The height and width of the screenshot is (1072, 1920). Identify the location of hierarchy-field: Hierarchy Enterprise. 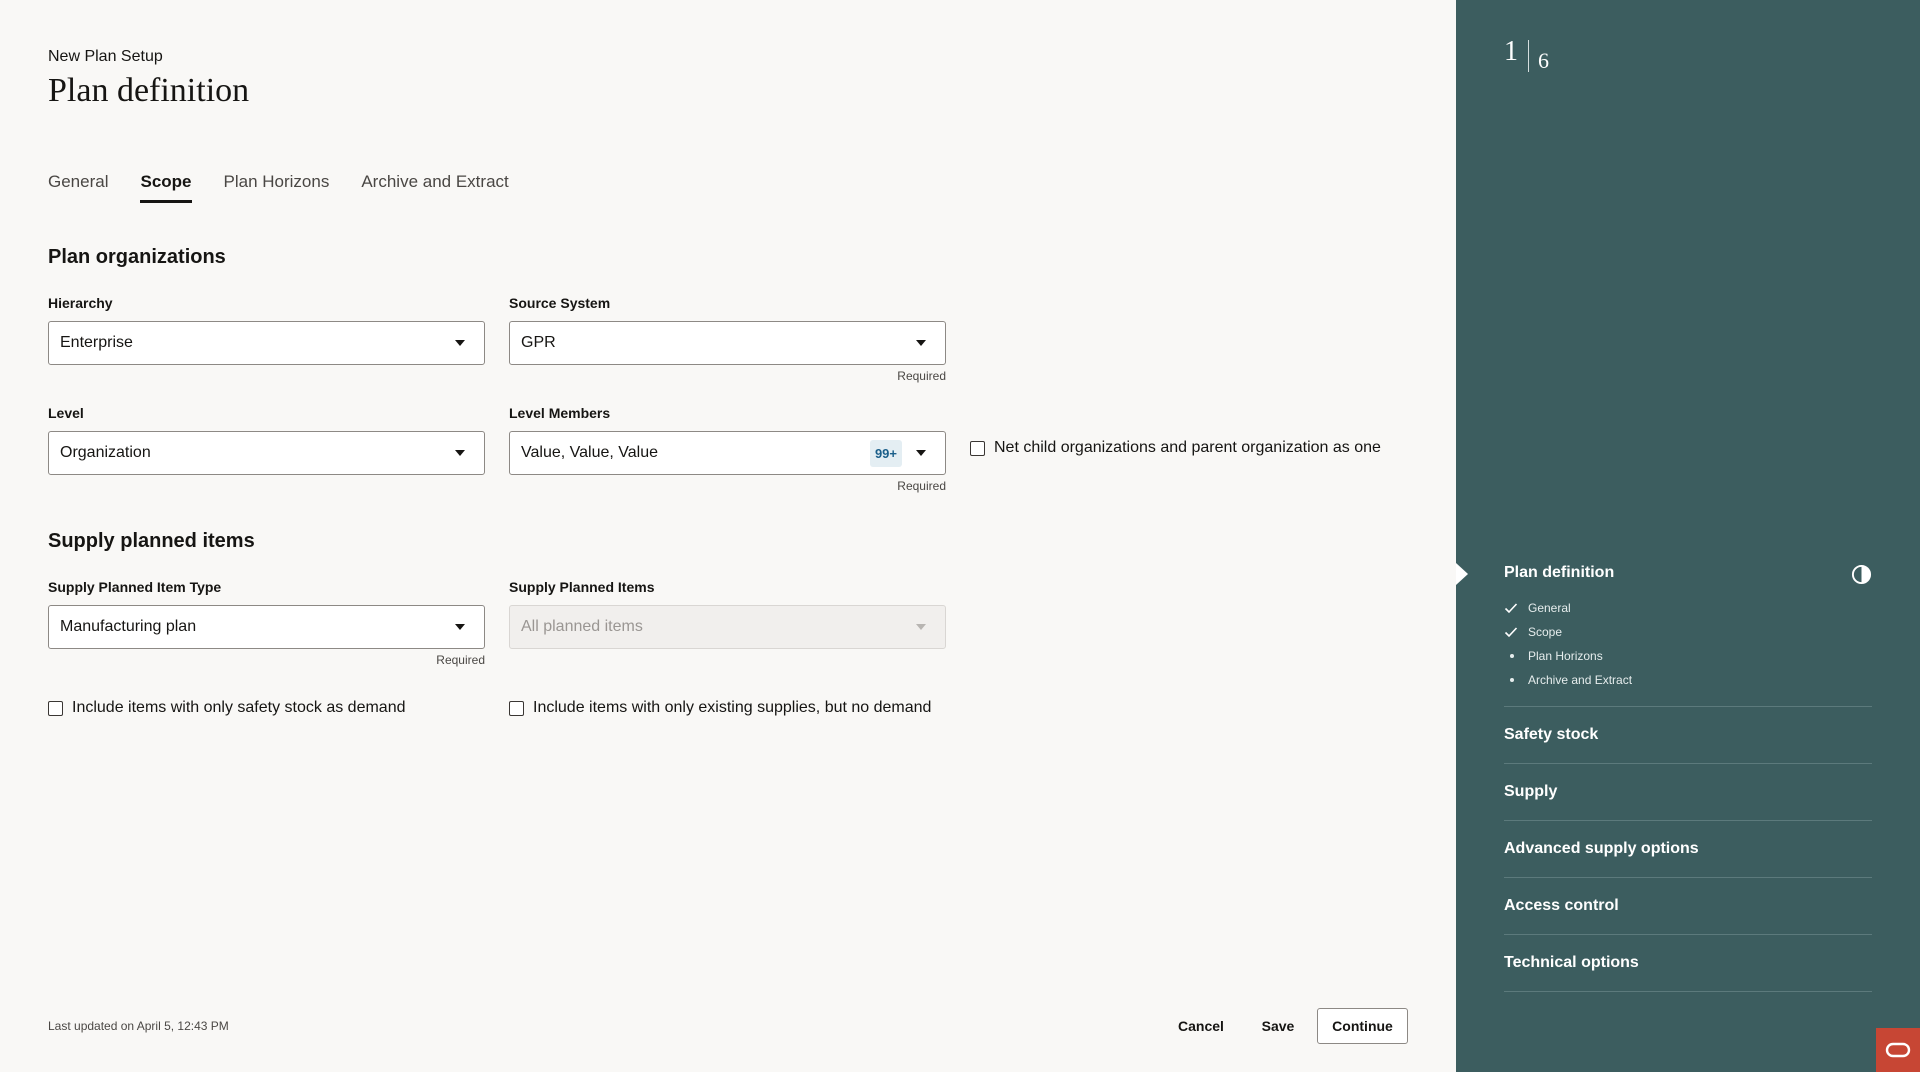
(266, 330).